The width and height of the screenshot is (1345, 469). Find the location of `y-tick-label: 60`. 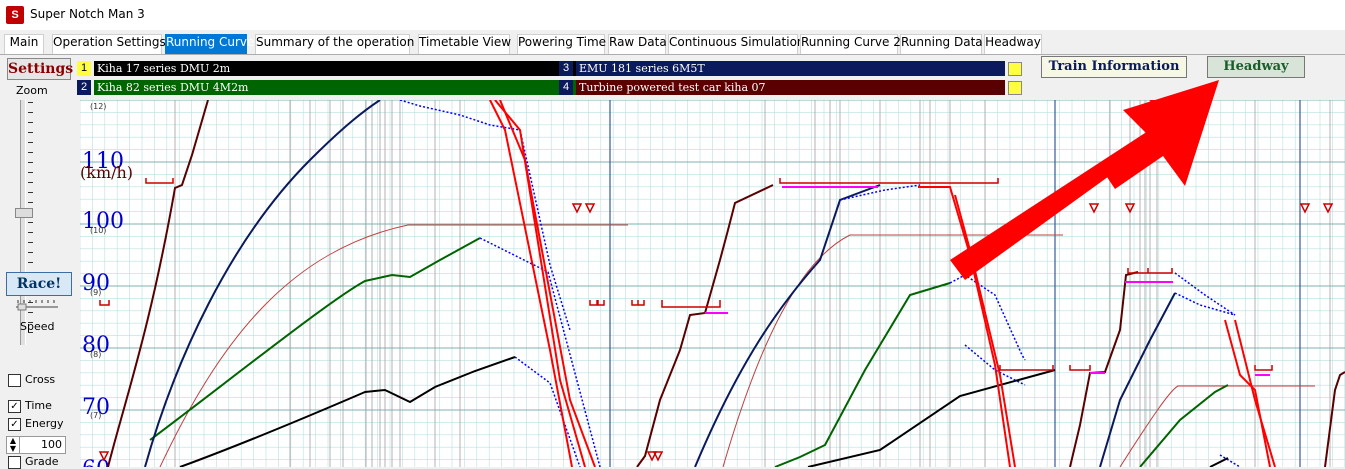

y-tick-label: 60 is located at coordinates (96, 462).